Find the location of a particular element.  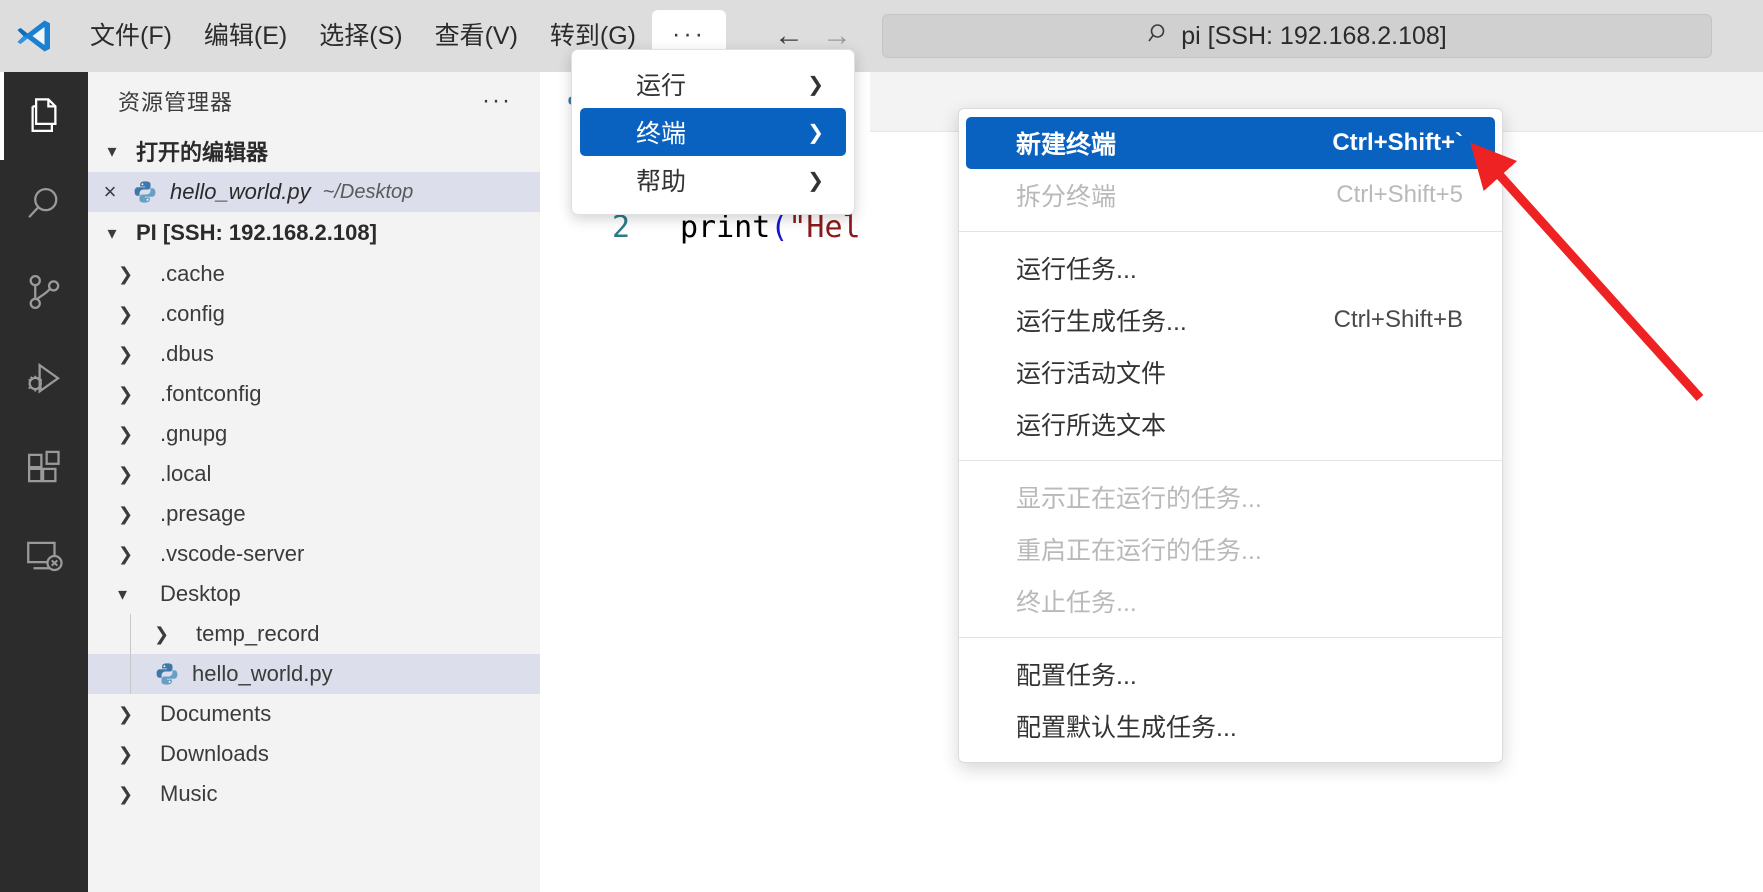

menu-item-run-selected-text: 运行所选文本 is located at coordinates (1230, 424).